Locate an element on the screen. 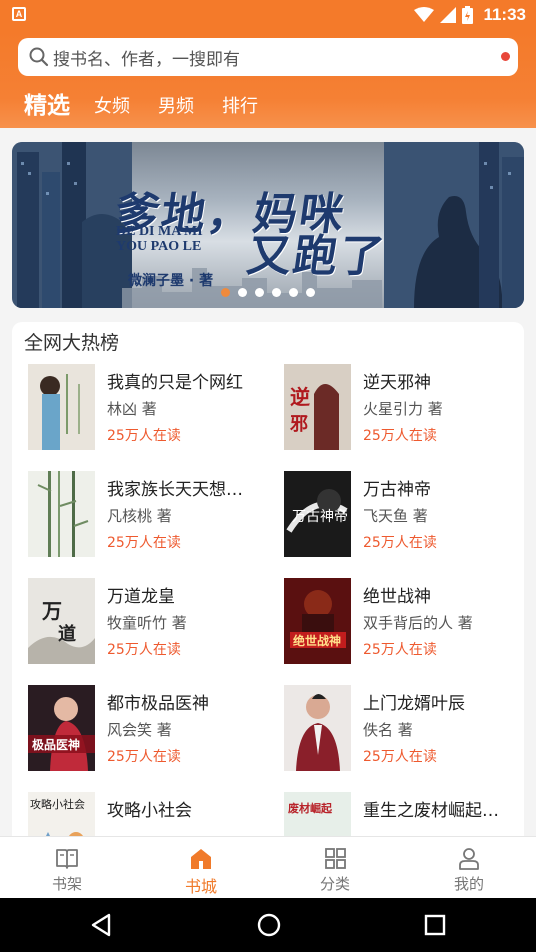  category-icon is located at coordinates (335, 858).